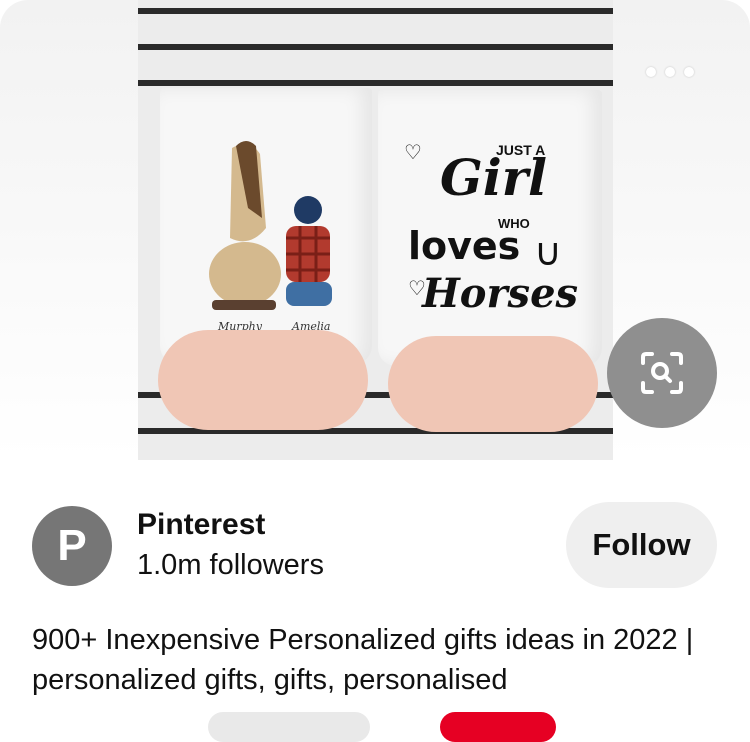  Describe the element at coordinates (72, 546) in the screenshot. I see `creator-avatar: P` at that location.